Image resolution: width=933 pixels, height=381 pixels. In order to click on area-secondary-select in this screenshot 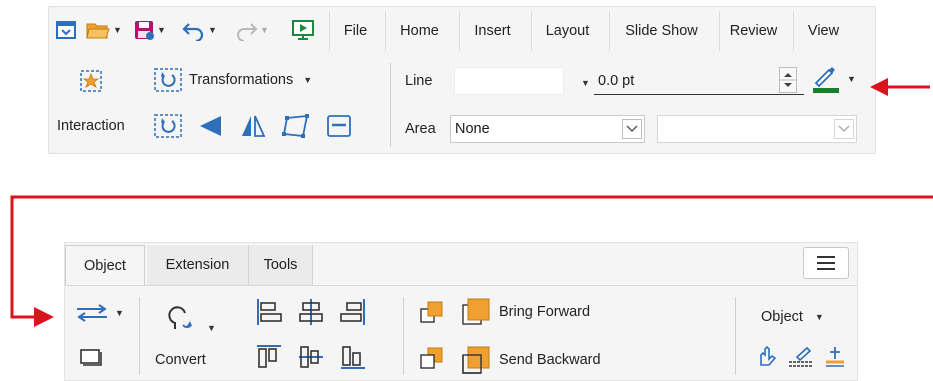, I will do `click(757, 129)`.